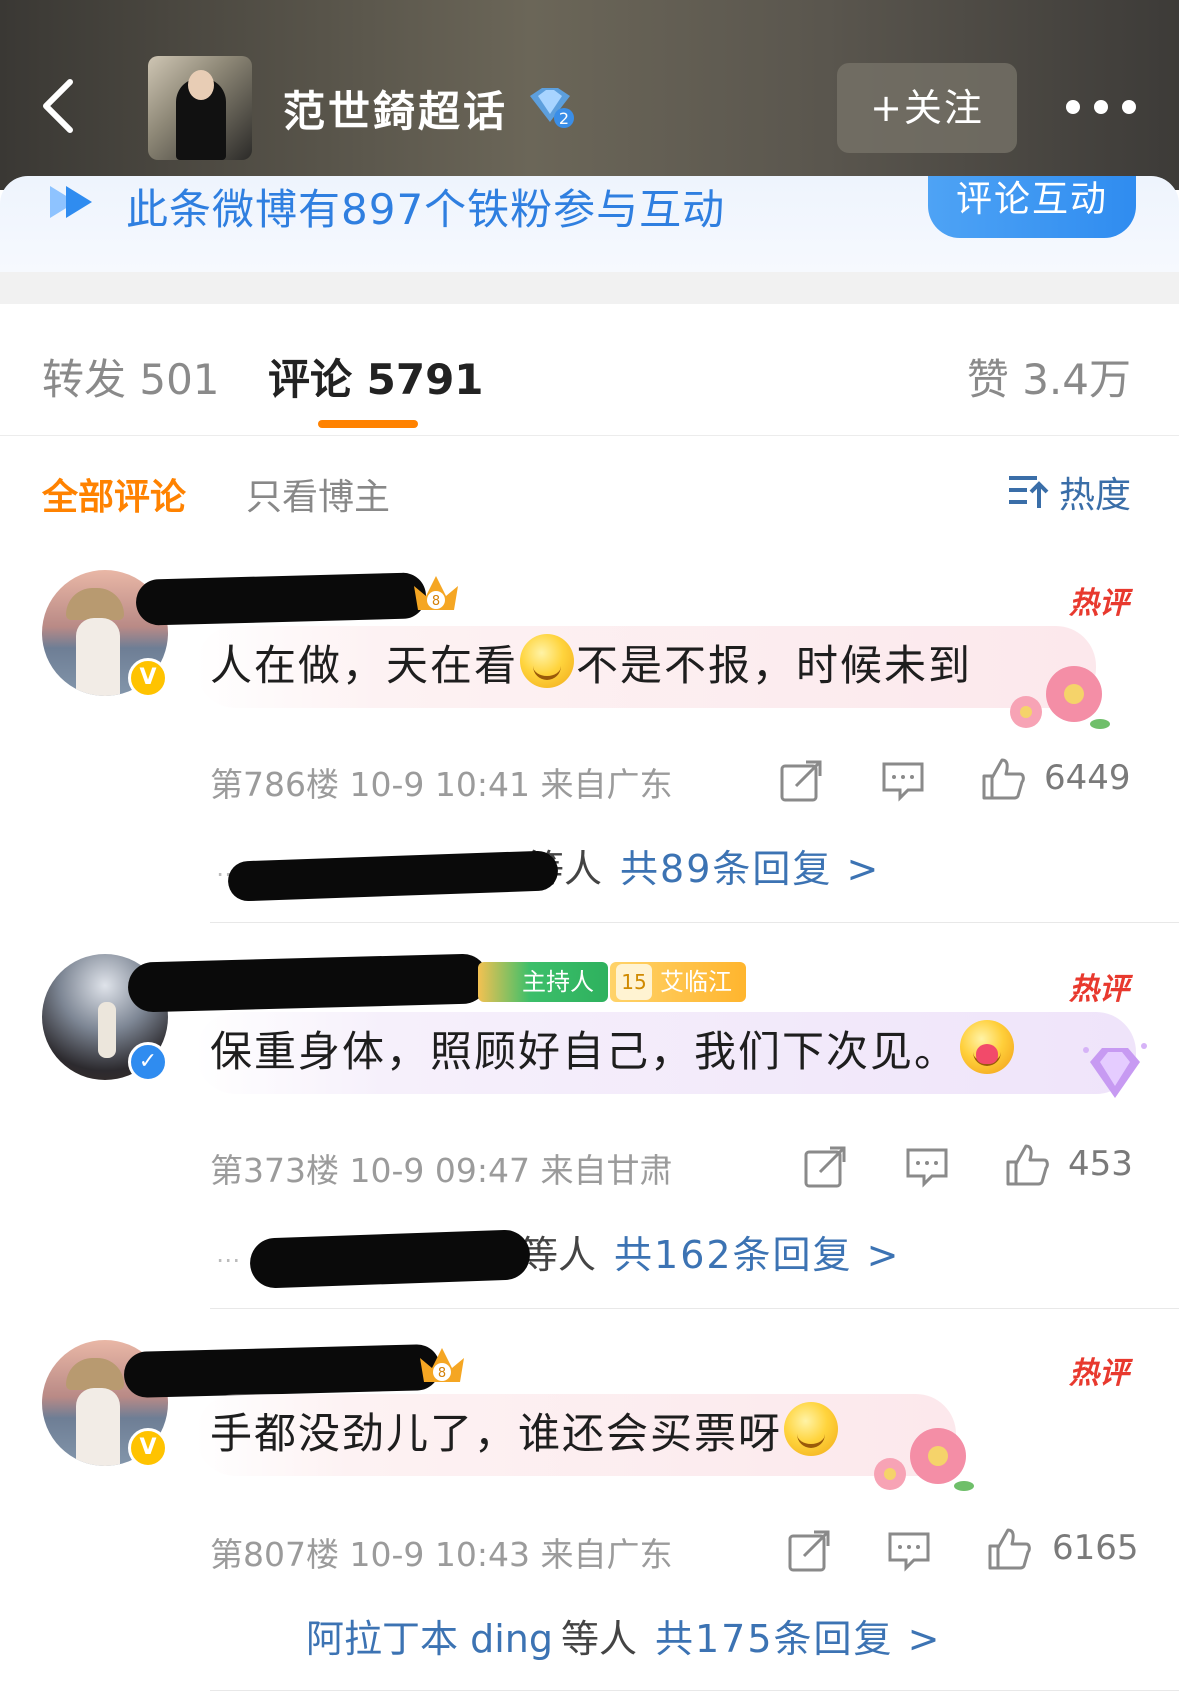 This screenshot has height=1695, width=1179. Describe the element at coordinates (441, 784) in the screenshot. I see `comment-meta: 第786楼 10-9 10:41 来自广东` at that location.